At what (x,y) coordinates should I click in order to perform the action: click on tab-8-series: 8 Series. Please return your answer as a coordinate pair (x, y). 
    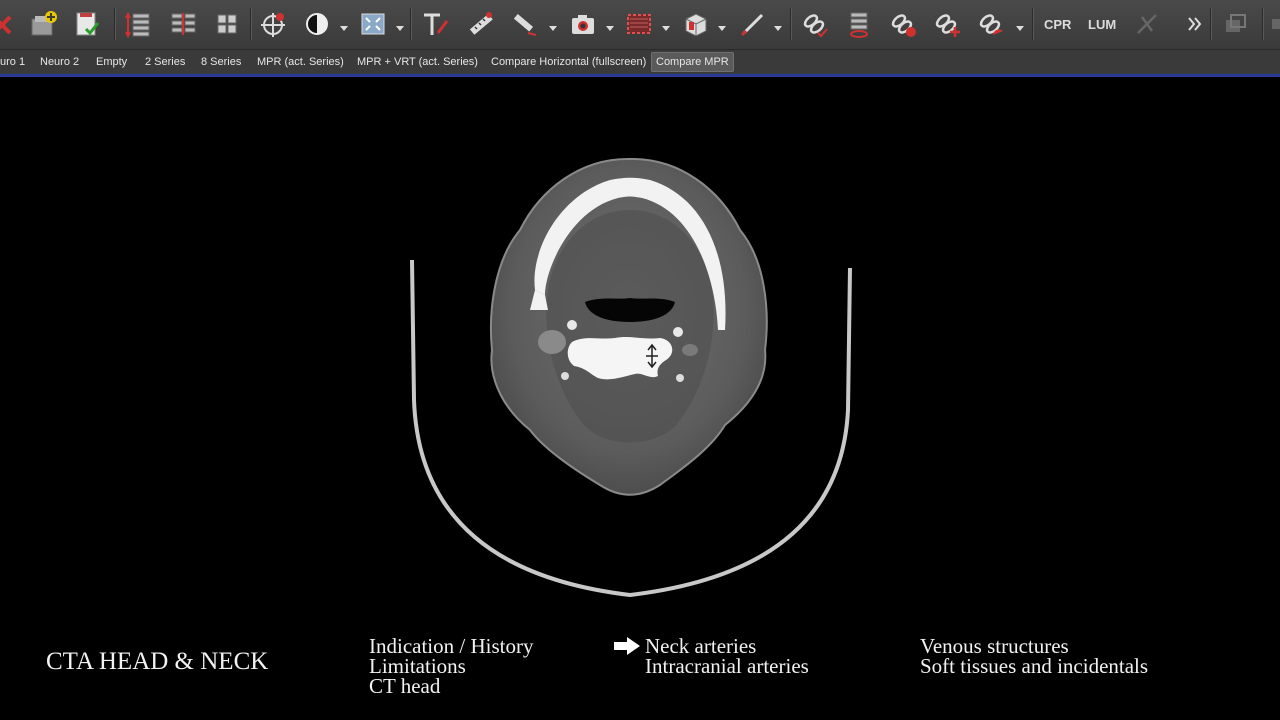
    Looking at the image, I should click on (221, 62).